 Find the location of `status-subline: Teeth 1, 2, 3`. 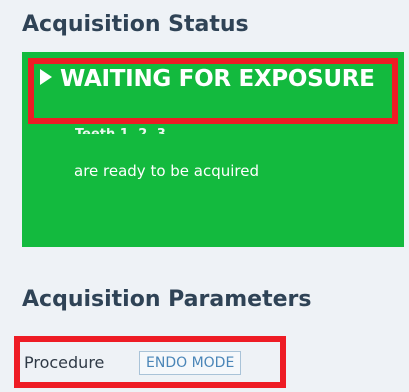

status-subline: Teeth 1, 2, 3 is located at coordinates (125, 128).